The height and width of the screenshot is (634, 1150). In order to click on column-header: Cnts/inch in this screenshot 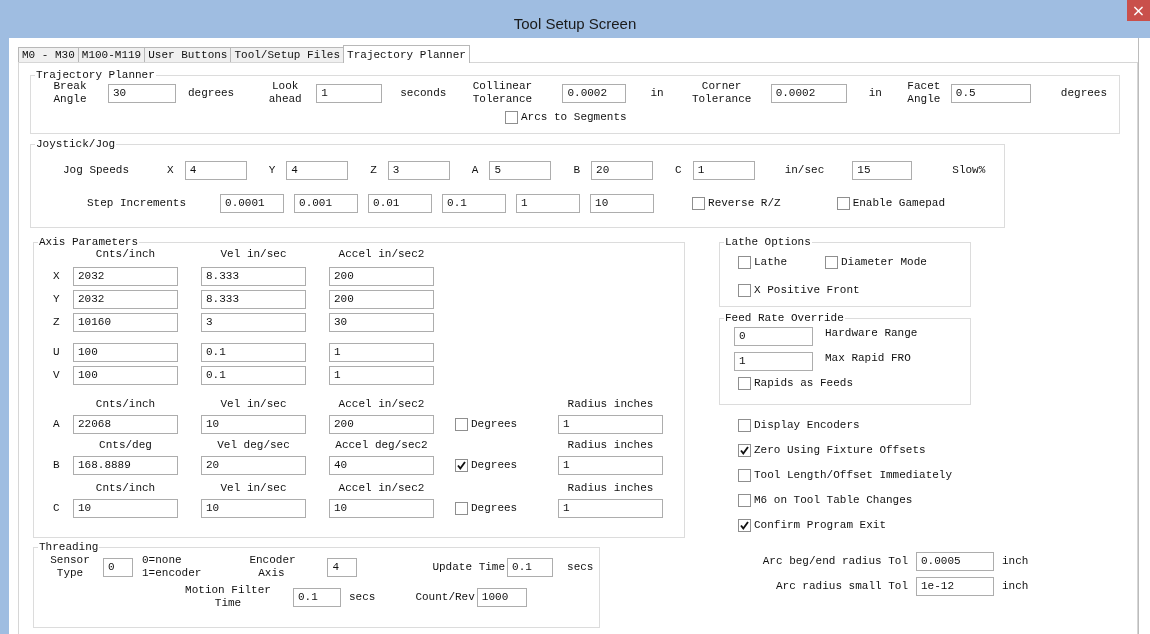, I will do `click(125, 404)`.